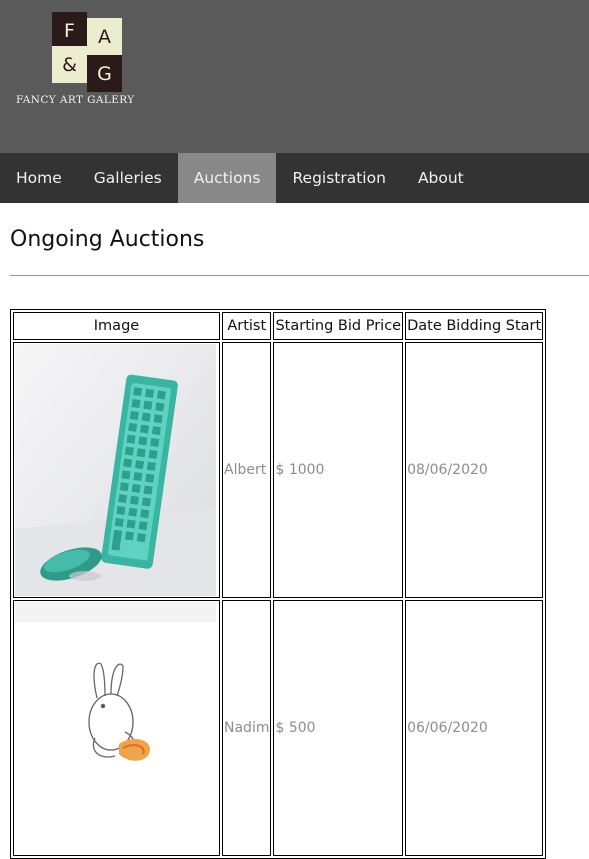  I want to click on artwork-image-rabbit, so click(115, 728).